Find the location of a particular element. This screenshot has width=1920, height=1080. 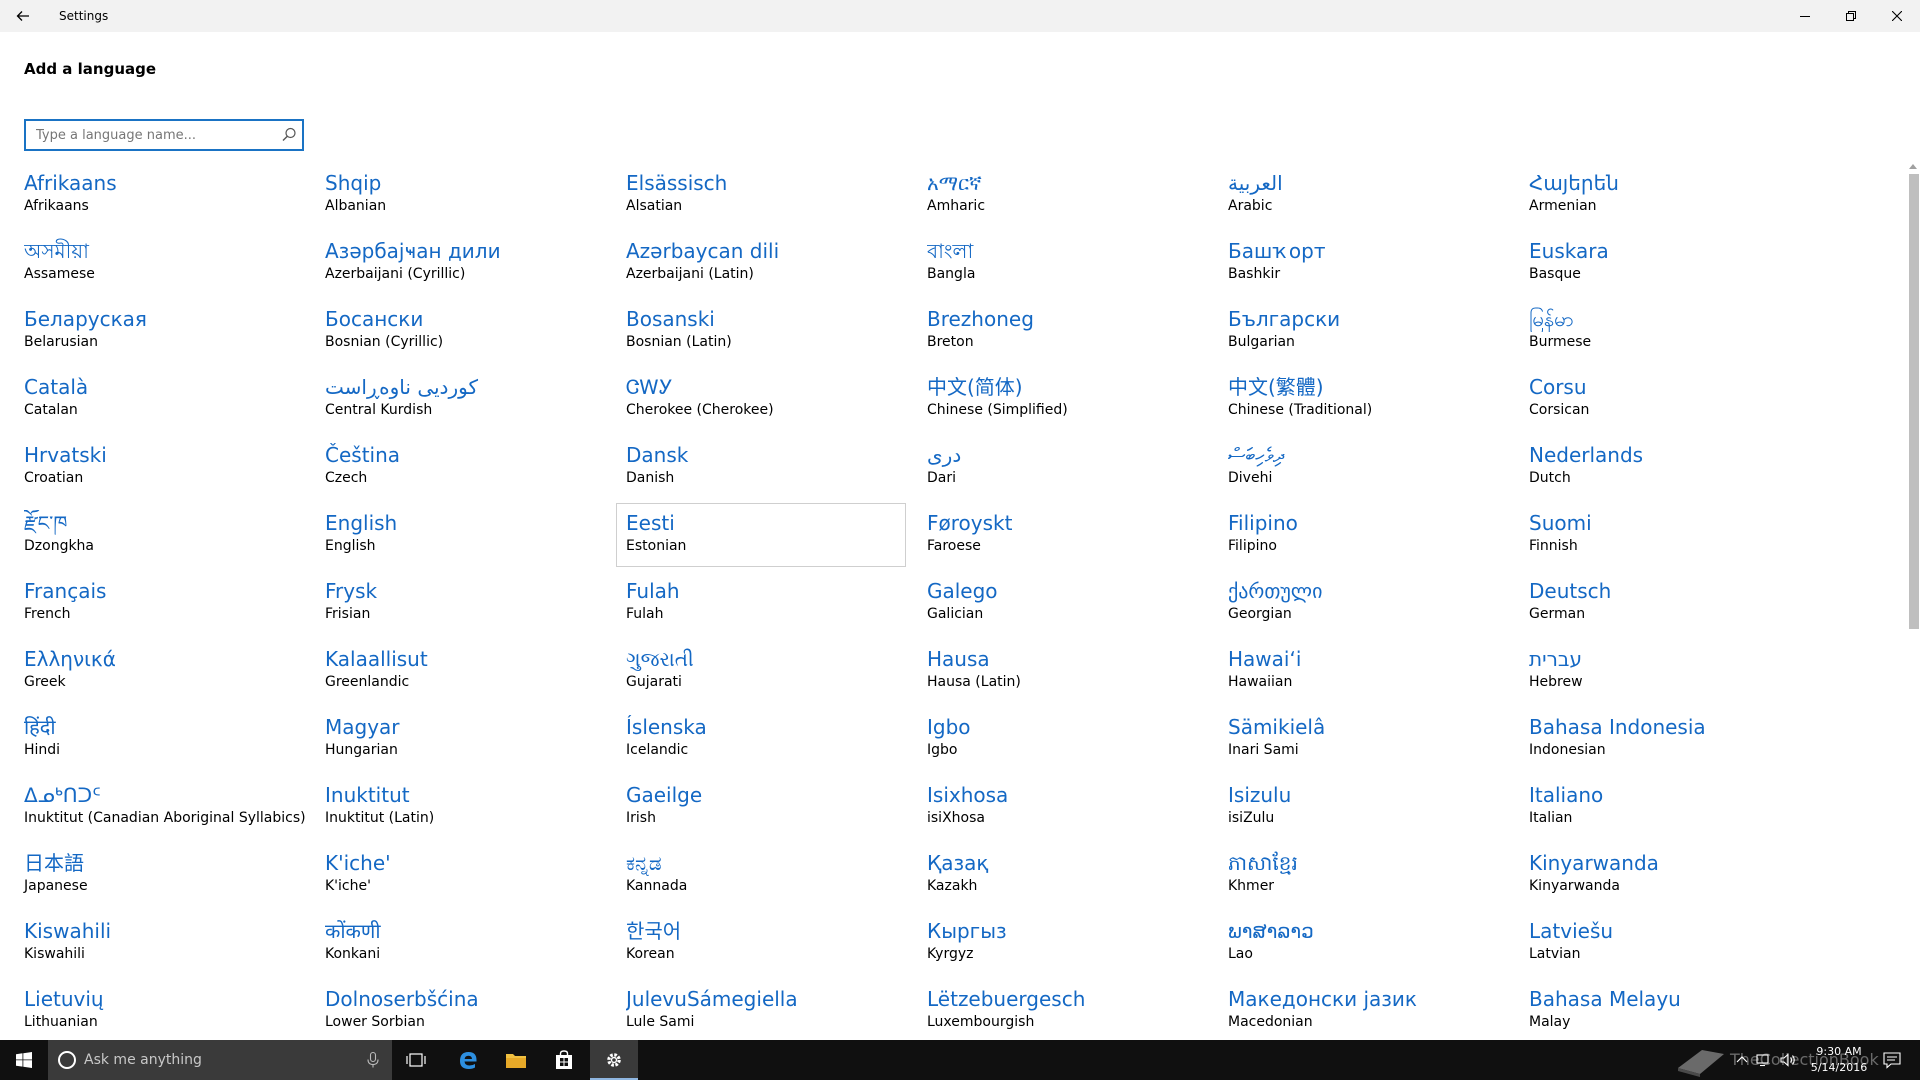

language-item: Afrikaans Afrikaans is located at coordinates (159, 195).